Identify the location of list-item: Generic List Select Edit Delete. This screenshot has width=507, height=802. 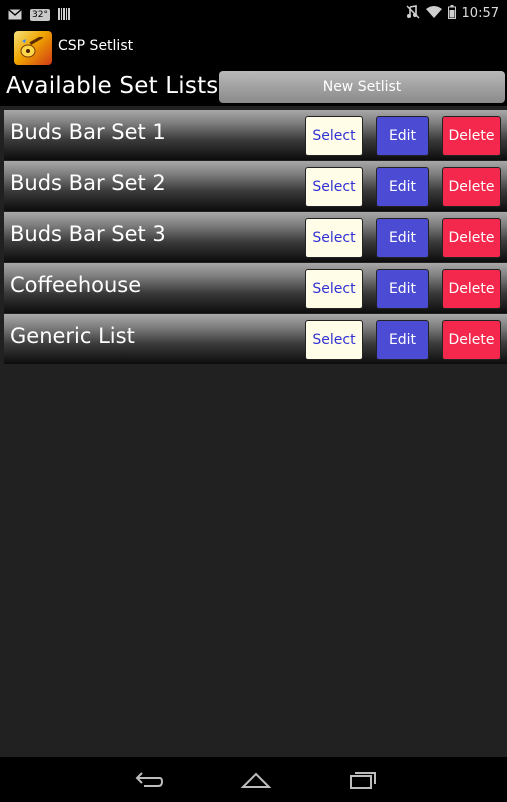
(255, 339).